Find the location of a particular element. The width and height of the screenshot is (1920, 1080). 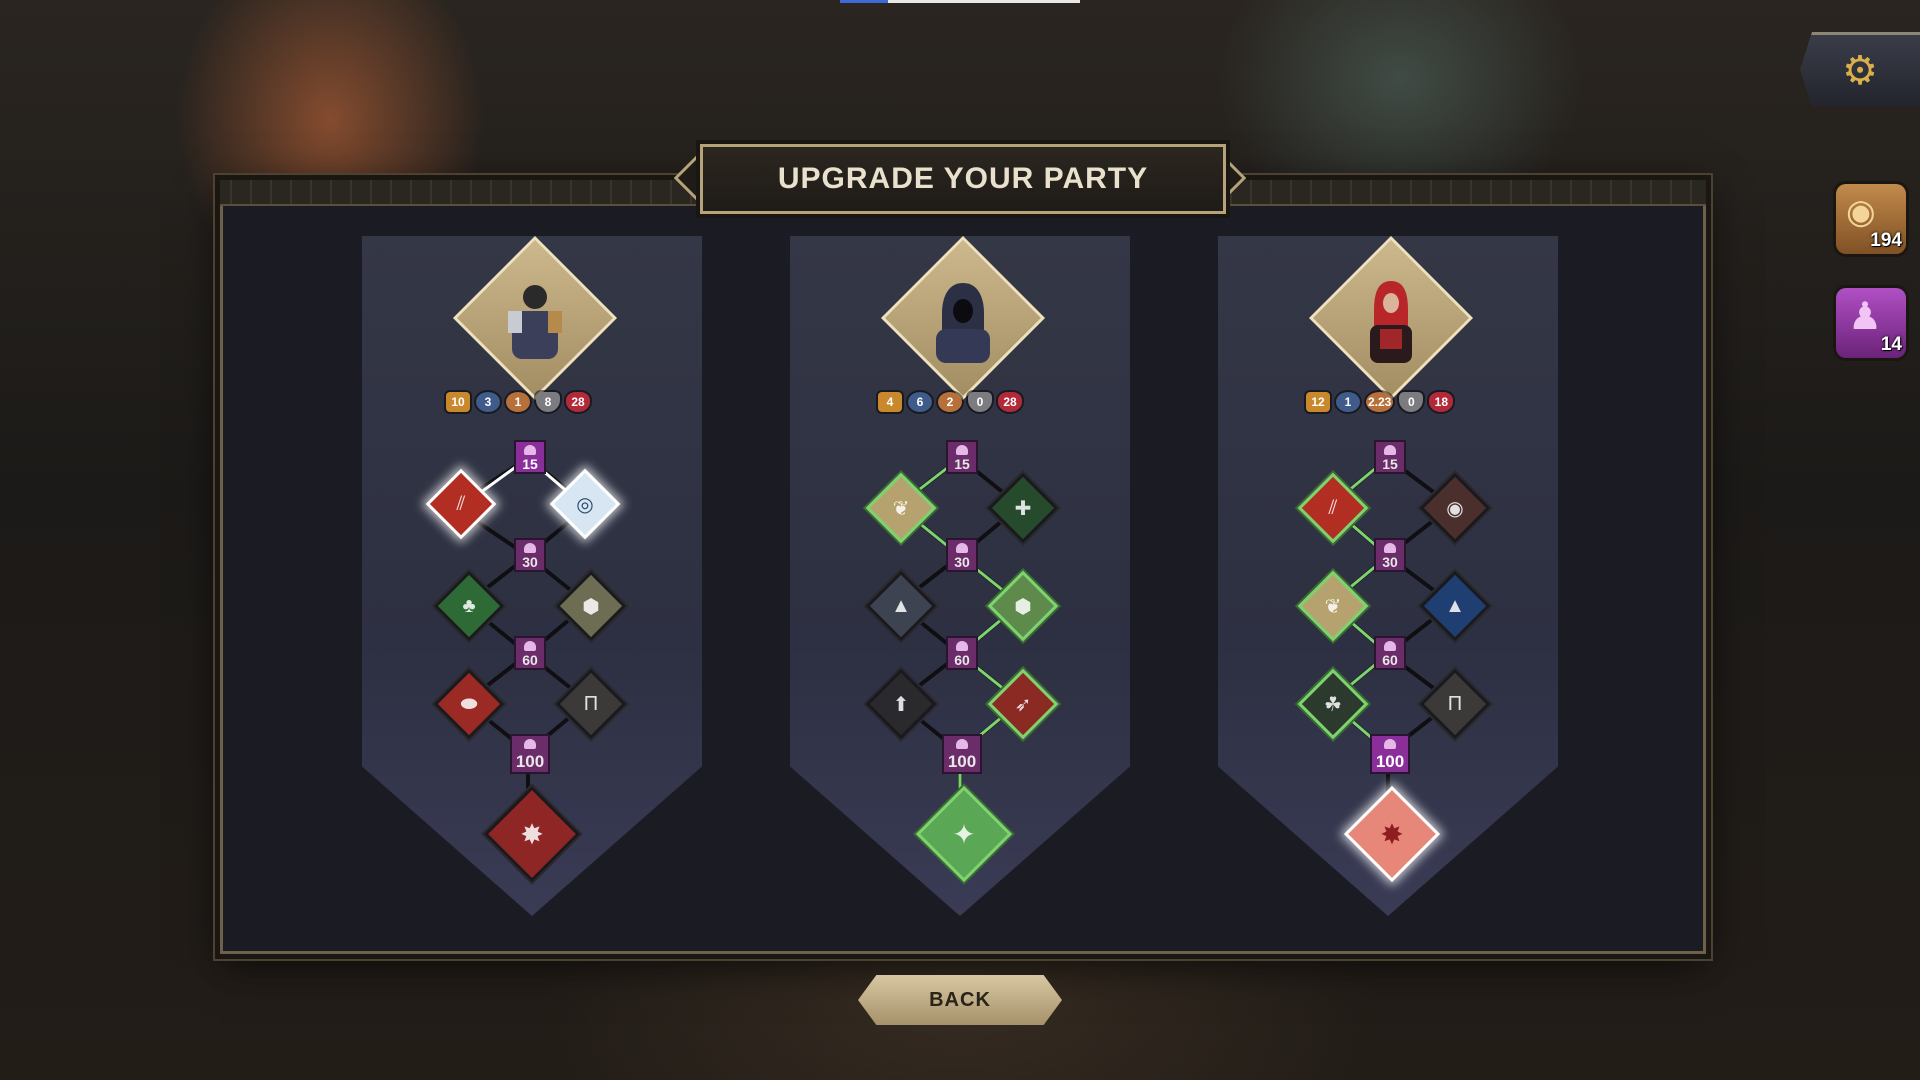

muscle-figure-icon: ♟ is located at coordinates (1865, 317).